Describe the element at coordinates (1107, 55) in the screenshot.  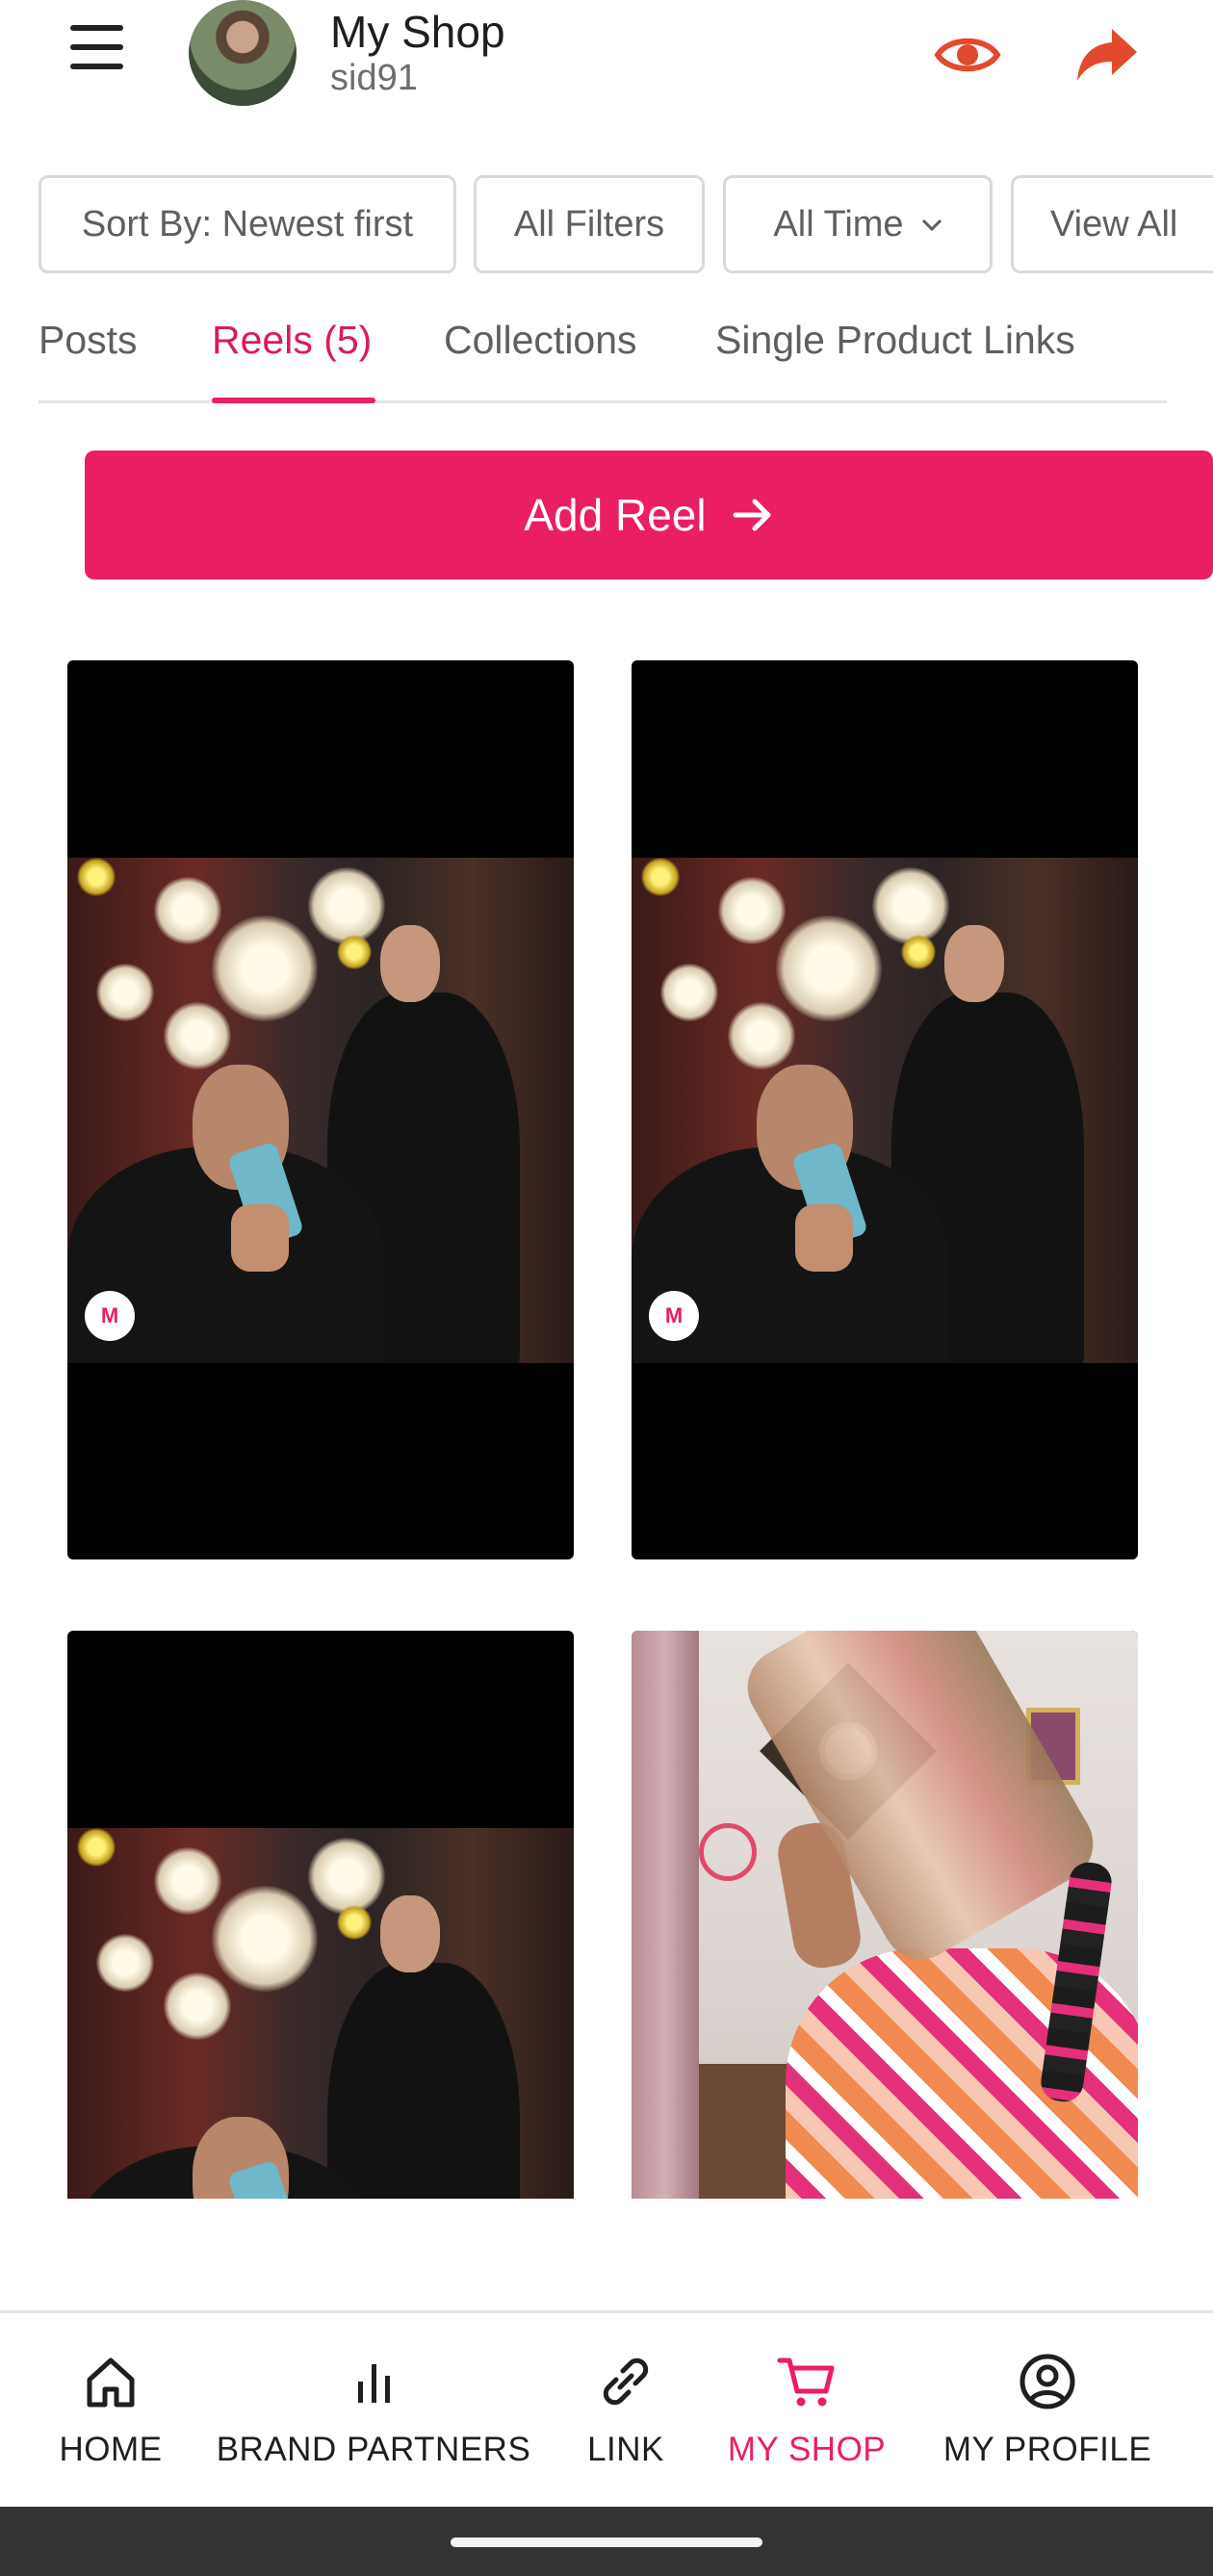
I see `share-icon` at that location.